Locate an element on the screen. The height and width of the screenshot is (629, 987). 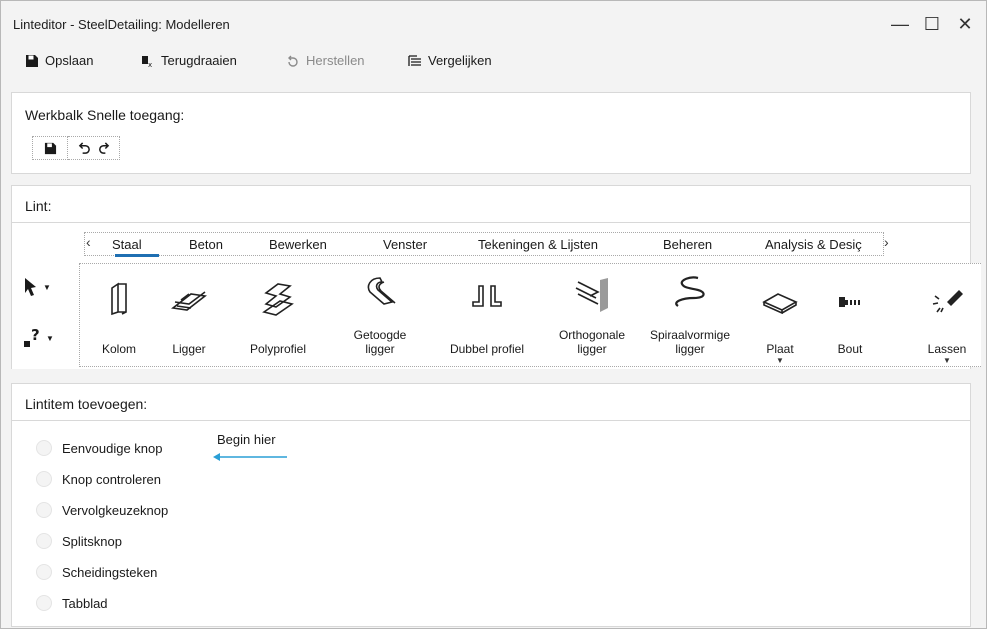
restore-toolbar-button: Herstellen is located at coordinates (325, 60).